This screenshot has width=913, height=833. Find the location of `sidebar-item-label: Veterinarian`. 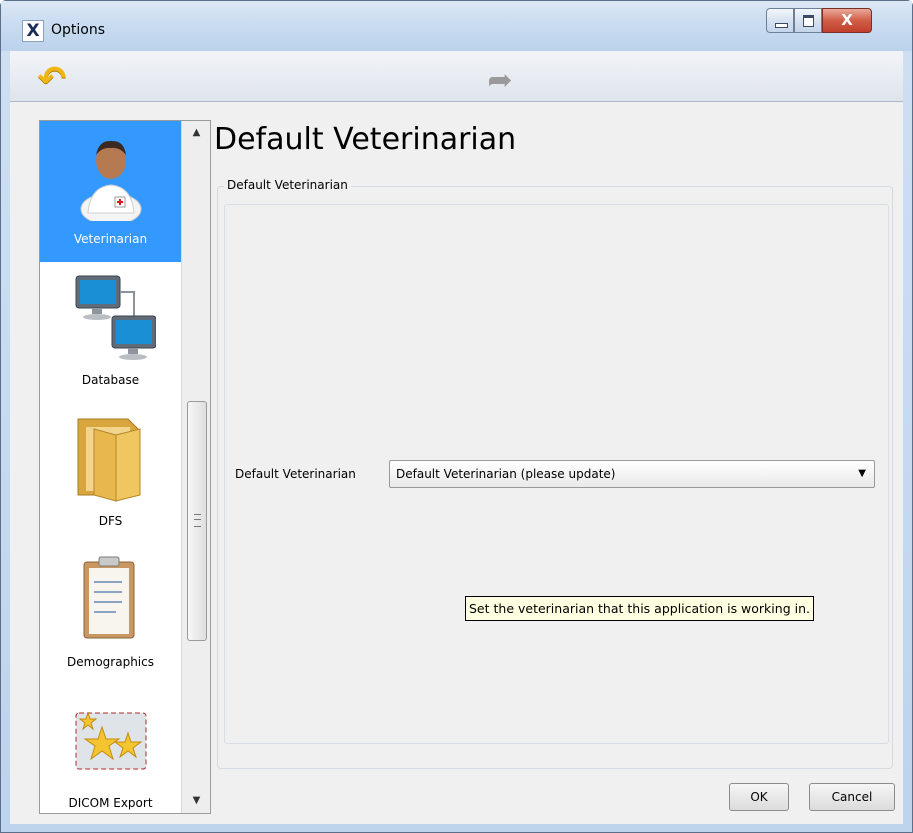

sidebar-item-label: Veterinarian is located at coordinates (110, 239).